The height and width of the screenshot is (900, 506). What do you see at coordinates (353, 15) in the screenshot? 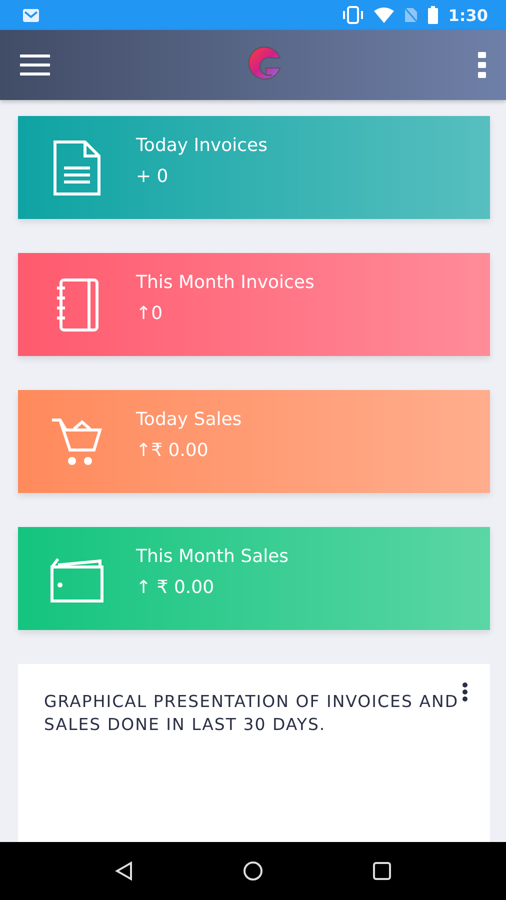
I see `vibrate-icon` at bounding box center [353, 15].